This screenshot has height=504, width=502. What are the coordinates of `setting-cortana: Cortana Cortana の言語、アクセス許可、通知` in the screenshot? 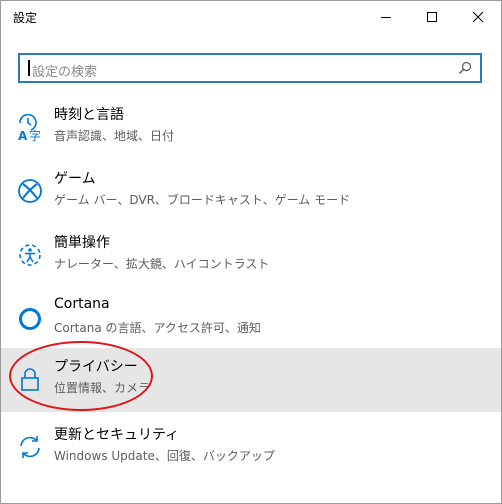 It's located at (251, 320).